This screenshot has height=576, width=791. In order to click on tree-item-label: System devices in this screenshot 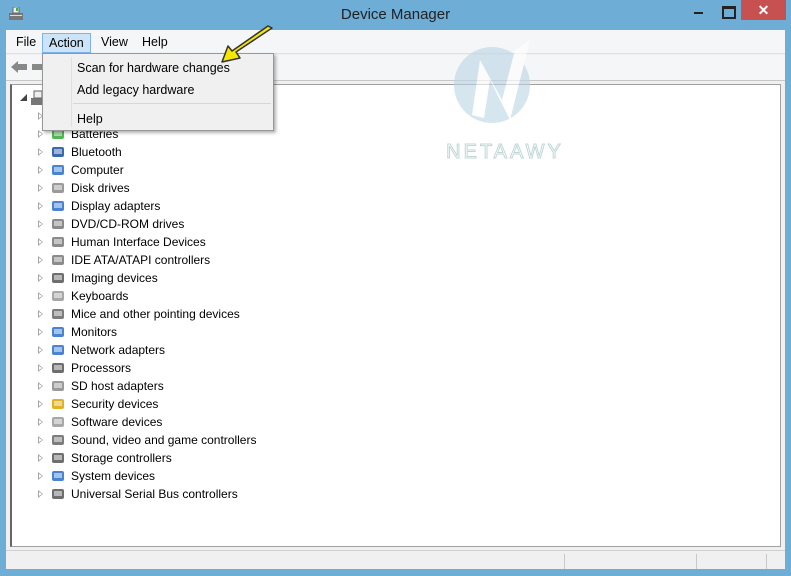, I will do `click(113, 476)`.